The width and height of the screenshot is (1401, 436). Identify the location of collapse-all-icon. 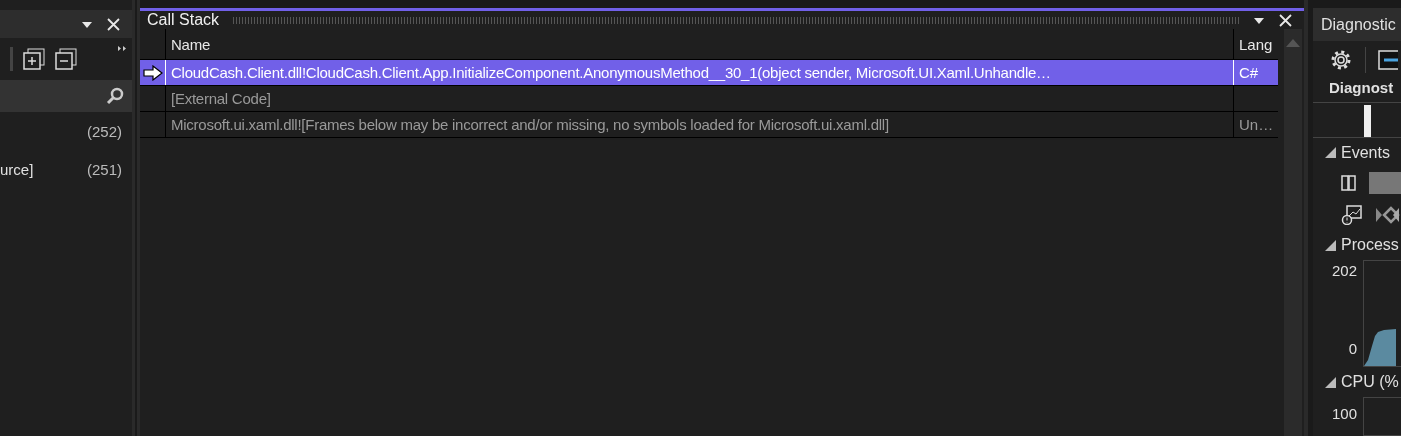
(66, 59).